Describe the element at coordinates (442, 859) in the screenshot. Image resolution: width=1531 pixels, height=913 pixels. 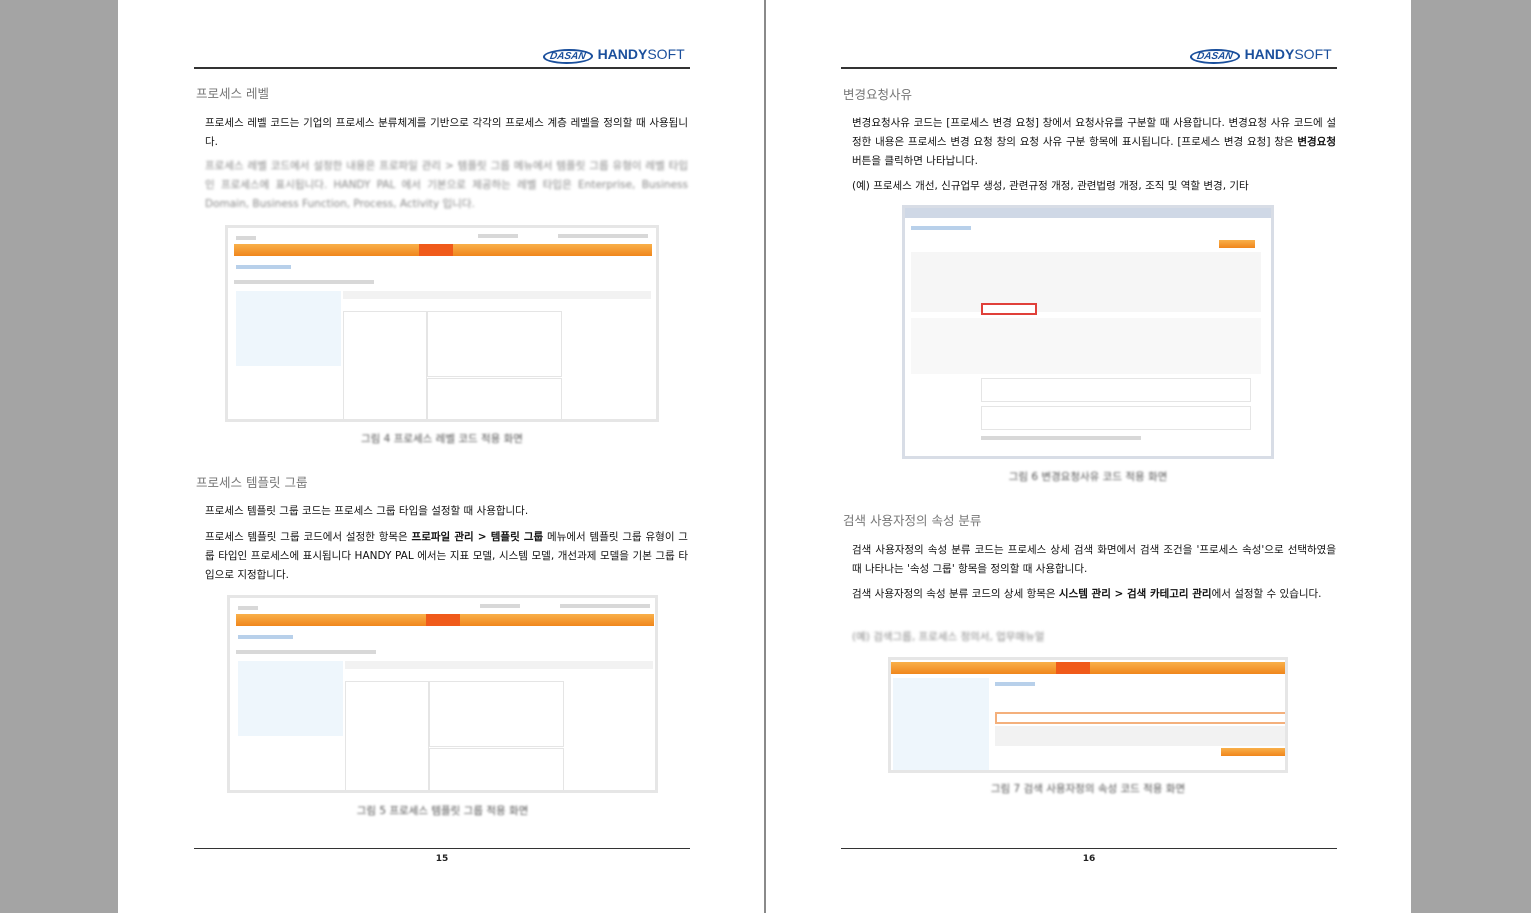
I see `page-number: 15` at that location.